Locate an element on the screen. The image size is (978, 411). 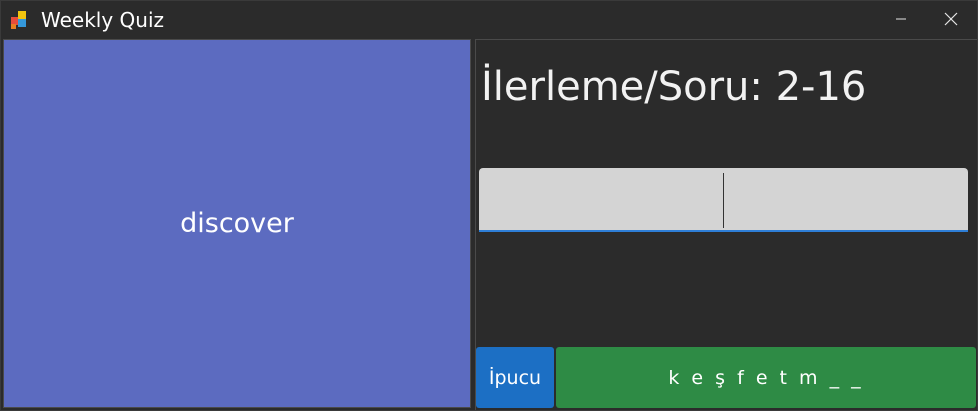
minimize-button is located at coordinates (901, 19).